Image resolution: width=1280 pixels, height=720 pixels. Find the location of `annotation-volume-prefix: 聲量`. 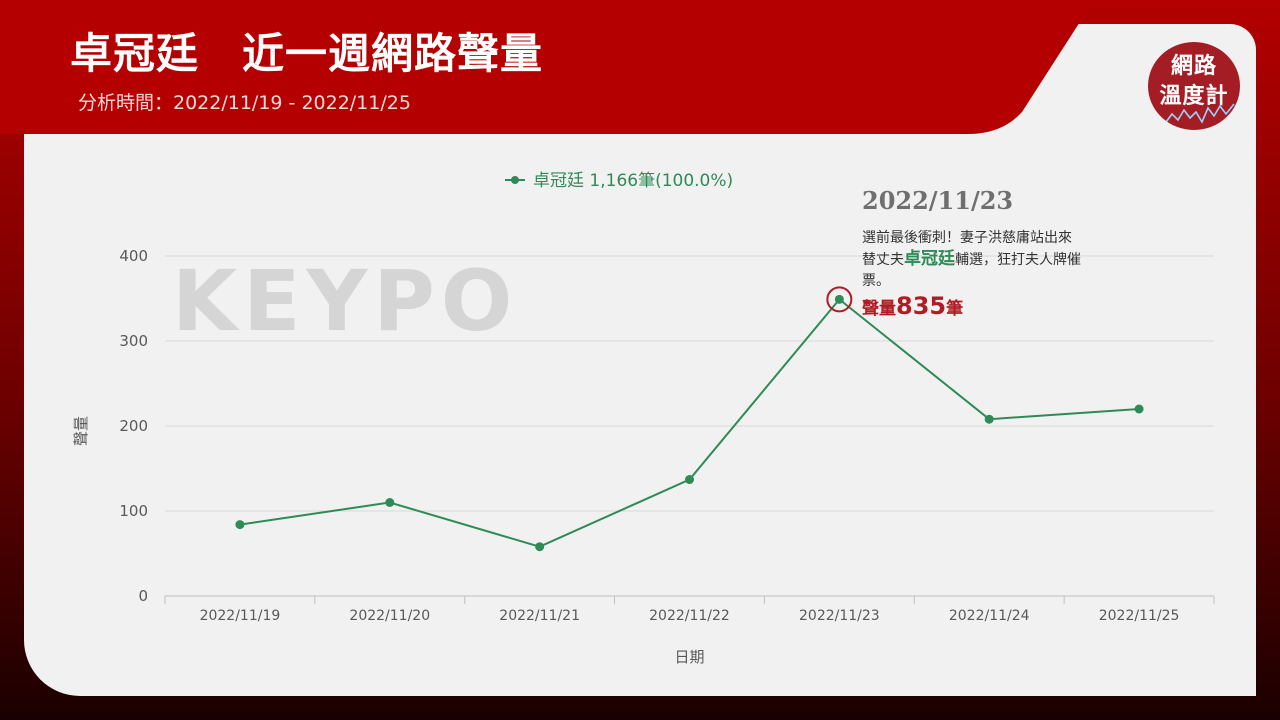

annotation-volume-prefix: 聲量 is located at coordinates (879, 309).